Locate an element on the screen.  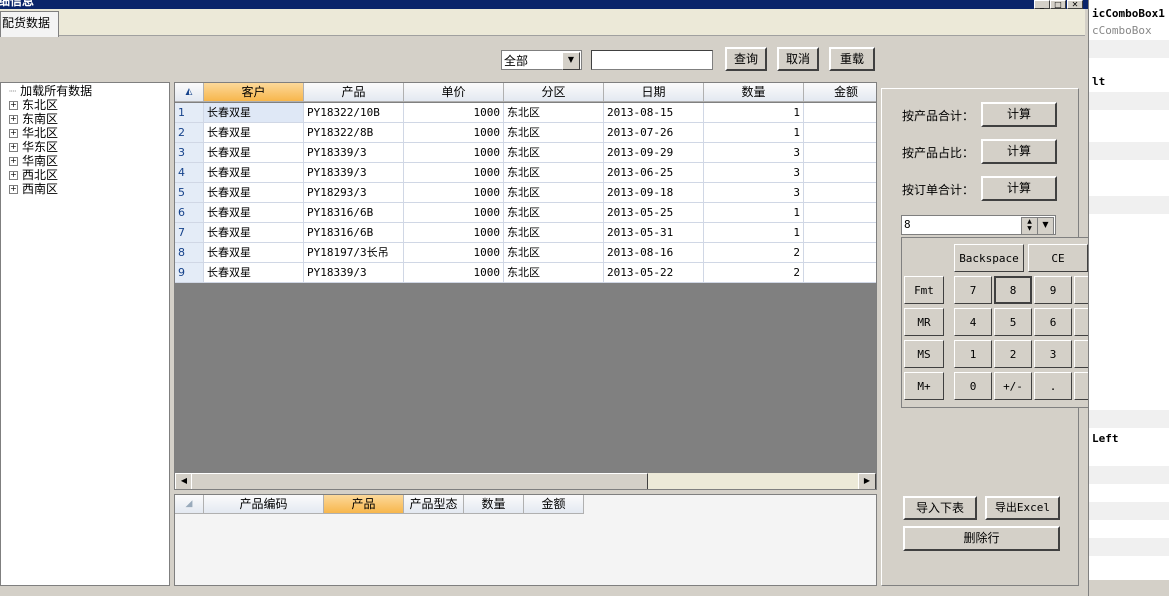
cell-product: PY18293/3 is located at coordinates (354, 193).